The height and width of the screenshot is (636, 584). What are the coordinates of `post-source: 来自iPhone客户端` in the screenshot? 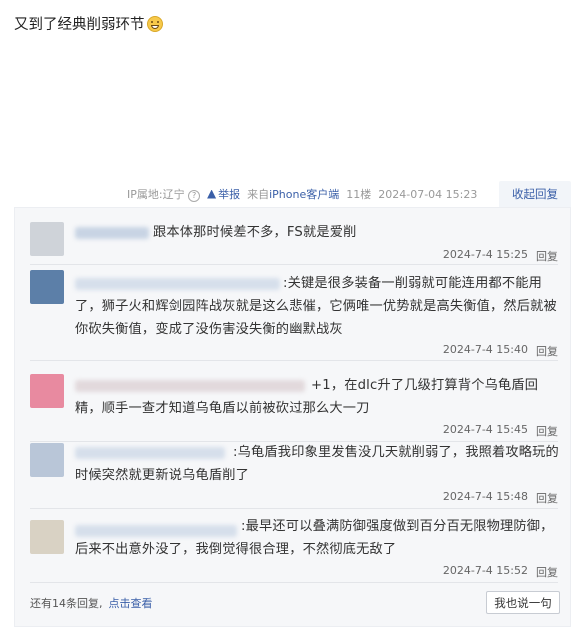 It's located at (293, 194).